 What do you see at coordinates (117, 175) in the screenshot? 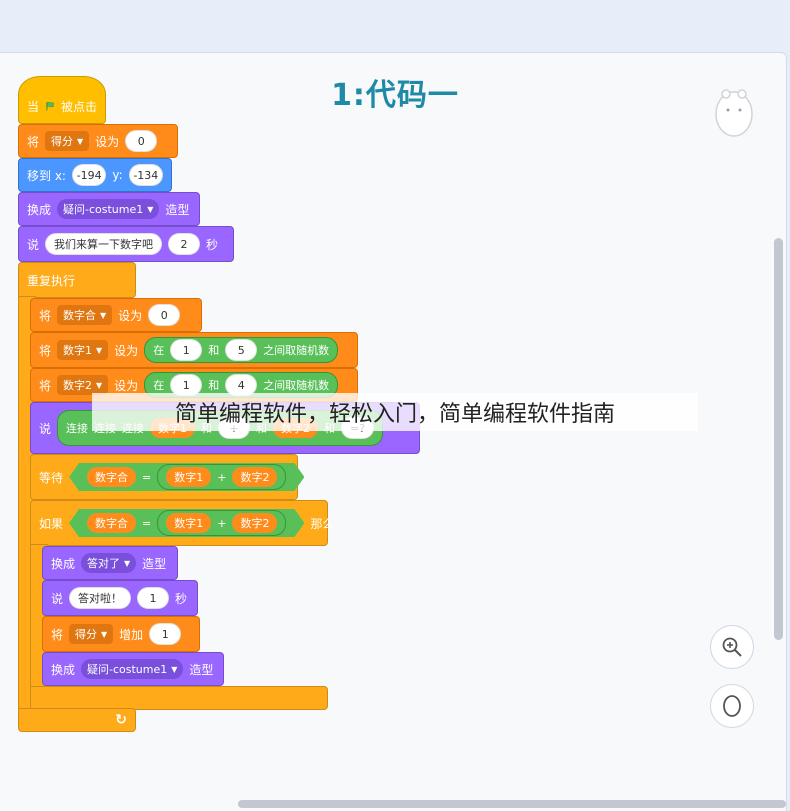
I see `y-label: y:` at bounding box center [117, 175].